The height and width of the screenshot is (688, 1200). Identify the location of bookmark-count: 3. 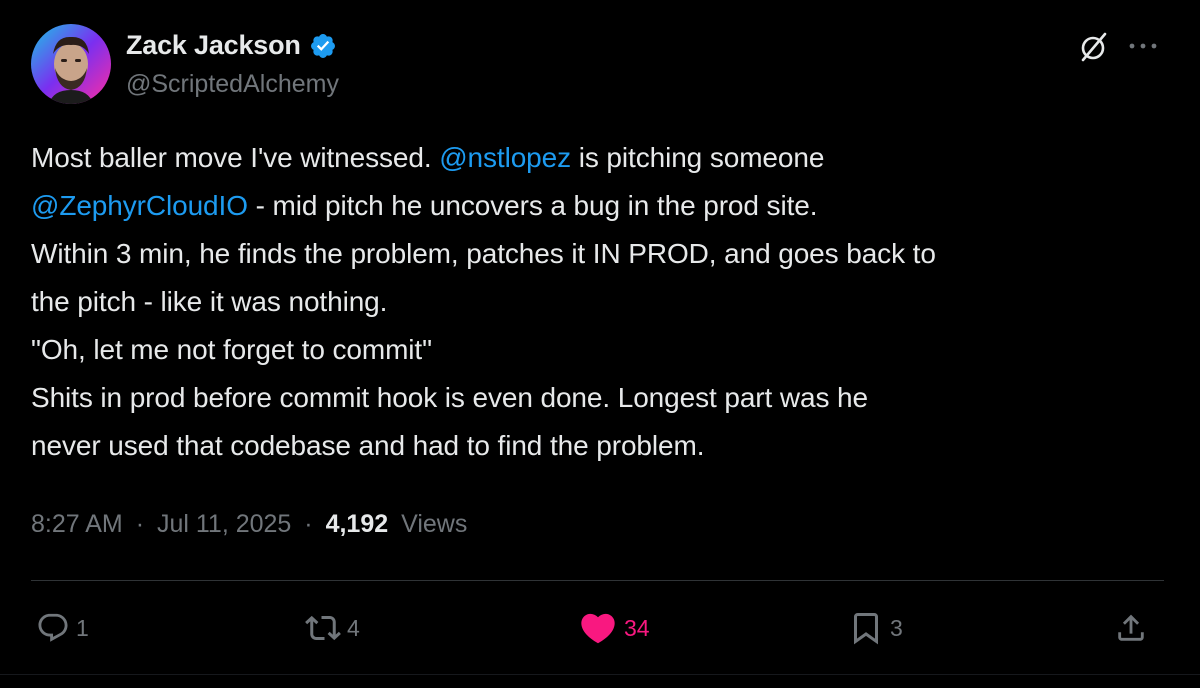
(896, 627).